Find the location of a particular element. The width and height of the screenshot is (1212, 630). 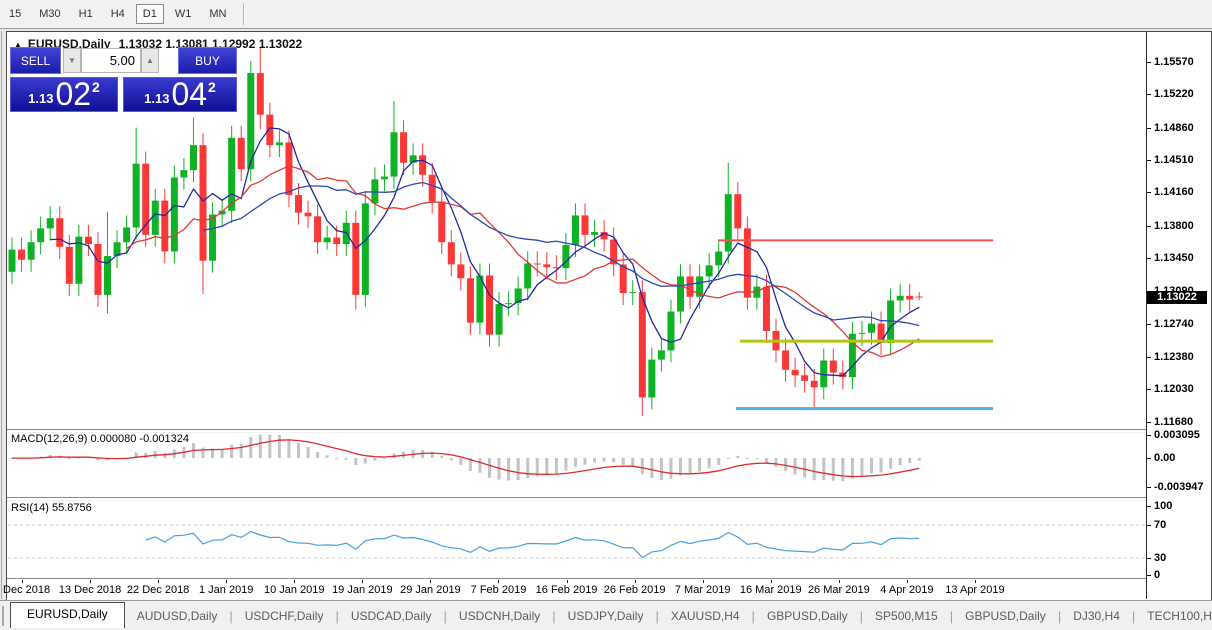

current-price-badge: 1.13022 is located at coordinates (1177, 297).